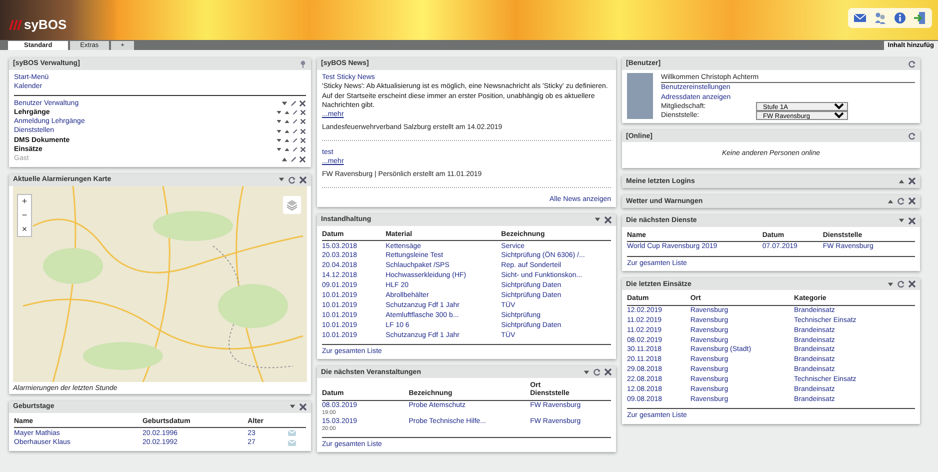  I want to click on logo-icon, so click(15, 25).